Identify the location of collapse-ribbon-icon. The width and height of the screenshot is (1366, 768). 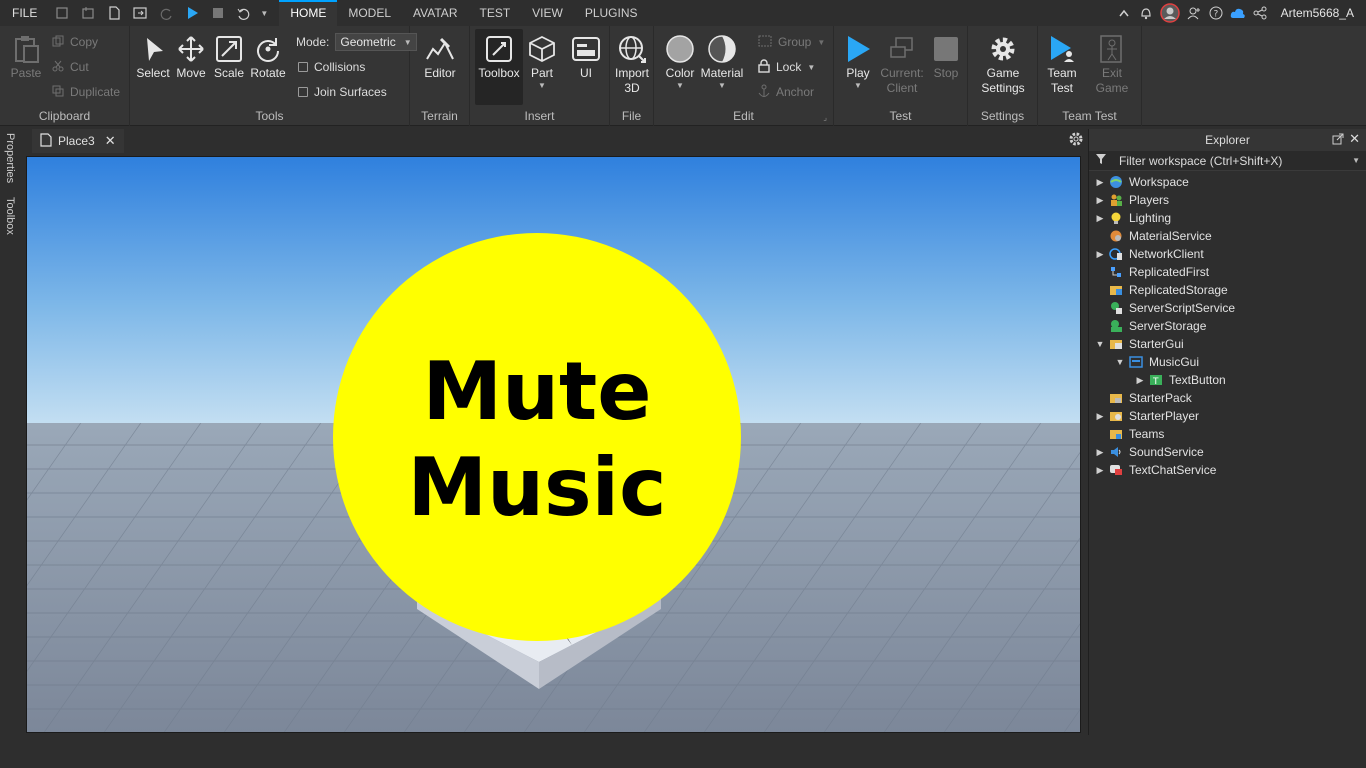
(1124, 13).